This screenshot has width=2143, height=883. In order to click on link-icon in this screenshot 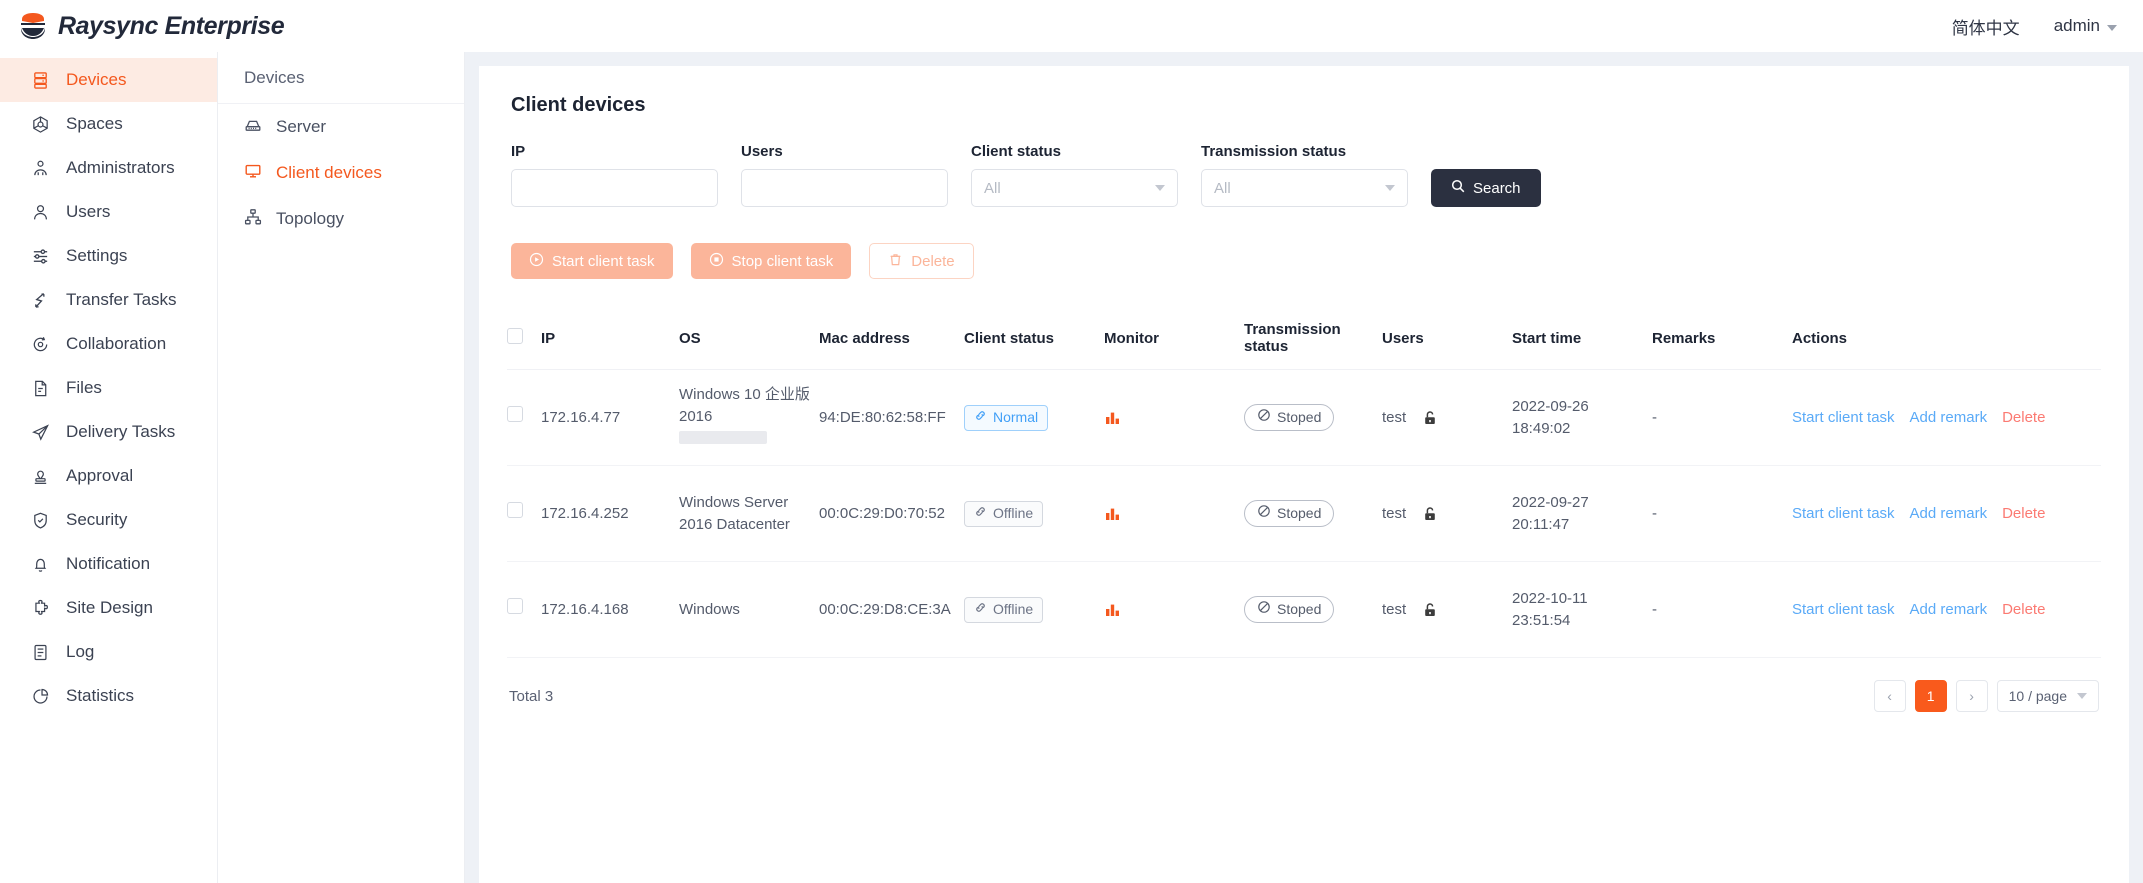, I will do `click(980, 513)`.